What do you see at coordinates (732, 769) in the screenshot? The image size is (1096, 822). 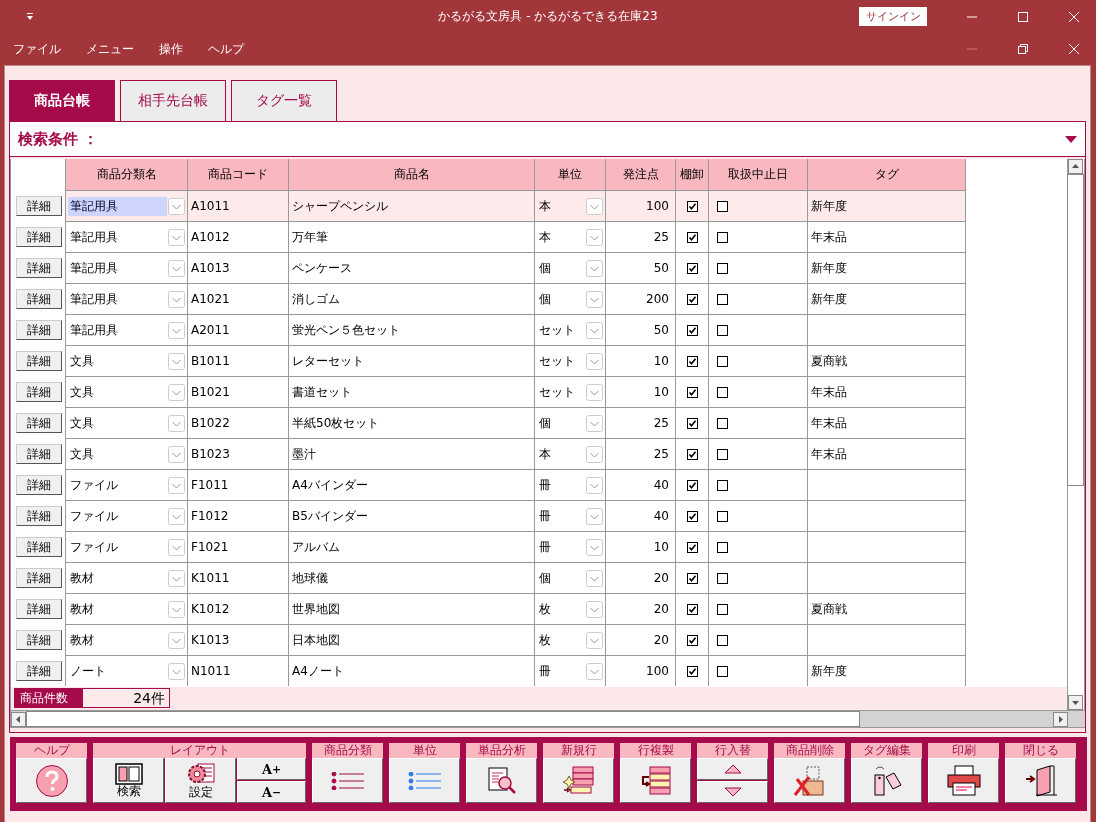 I see `move-up-button` at bounding box center [732, 769].